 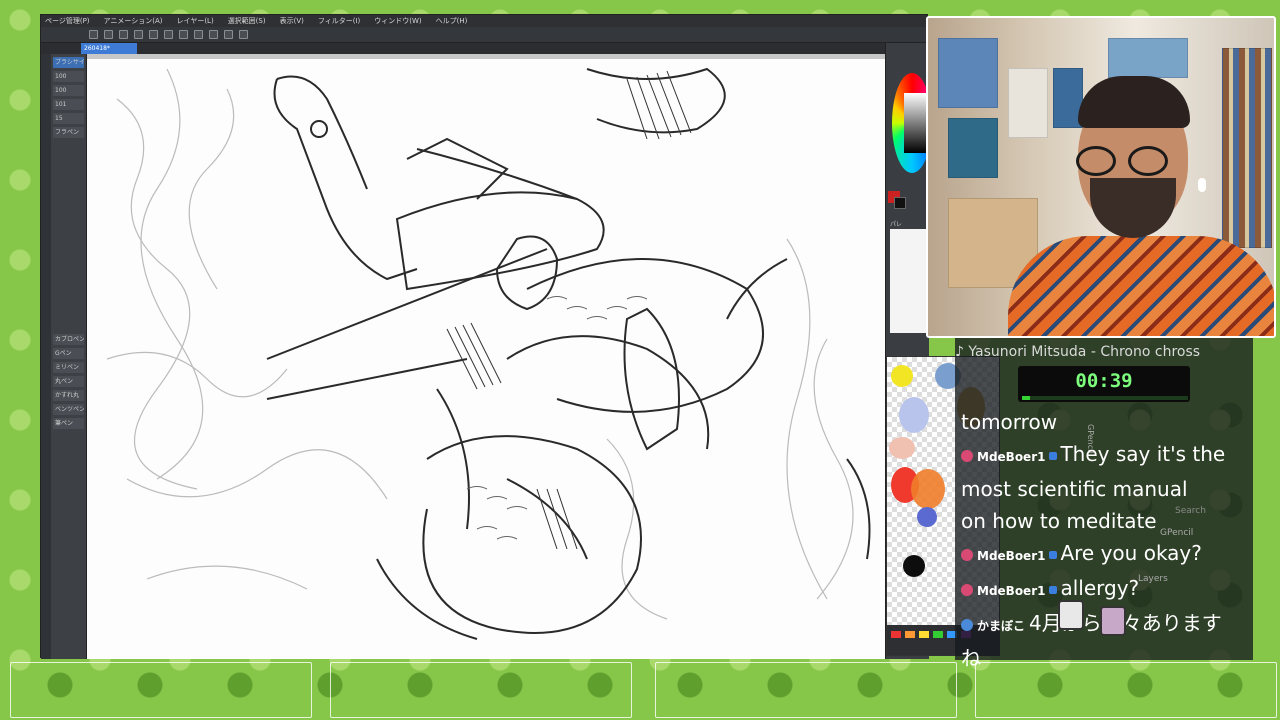 I want to click on tool-prop-row: 15, so click(x=68, y=118).